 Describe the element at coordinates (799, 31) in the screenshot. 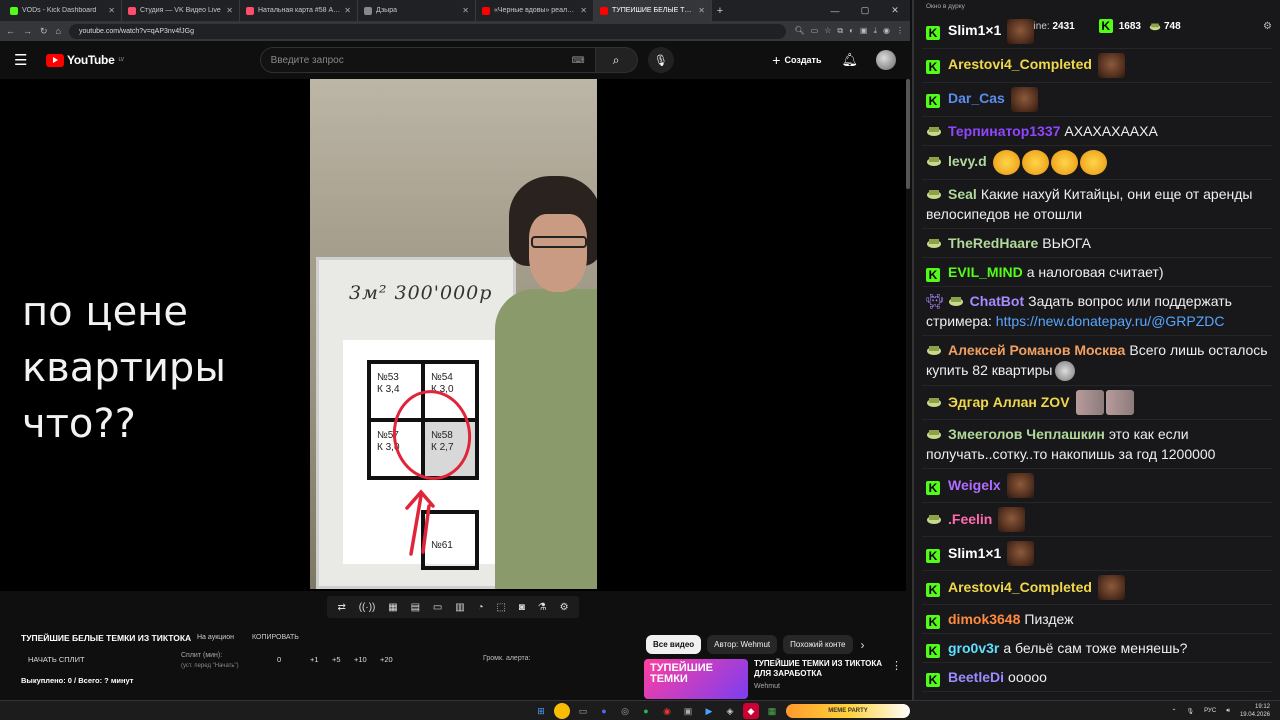

I see `zoom-icon: 🔍︎` at that location.